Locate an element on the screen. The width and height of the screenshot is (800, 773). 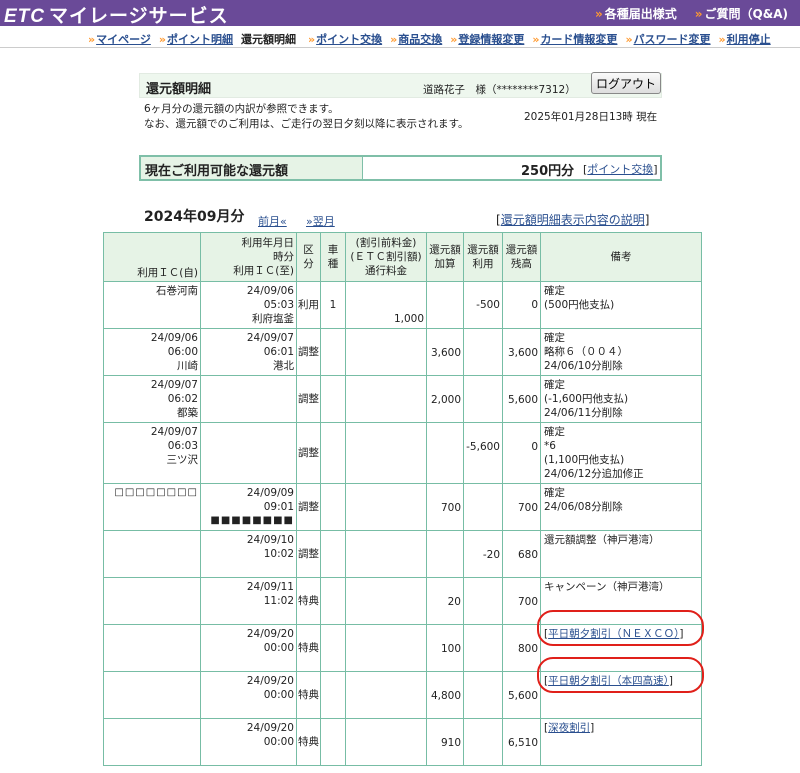
as-of-timestamp: 2025年01月28日13時 現在 is located at coordinates (591, 117).